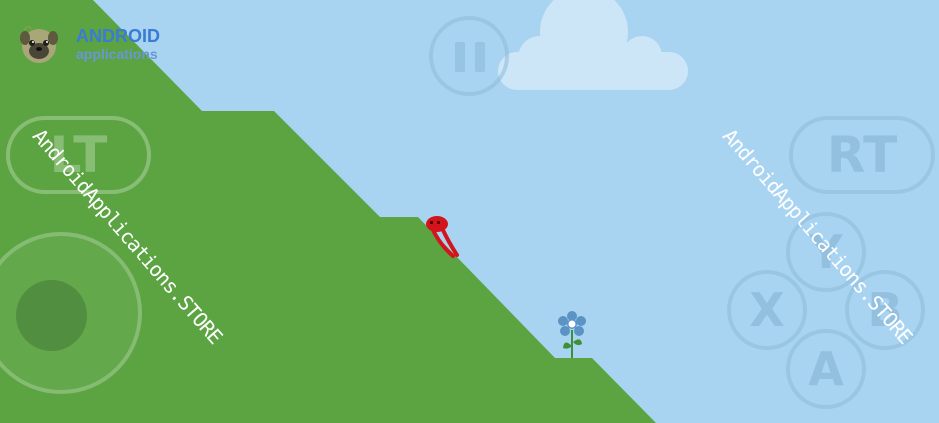  I want to click on a-button: A, so click(826, 369).